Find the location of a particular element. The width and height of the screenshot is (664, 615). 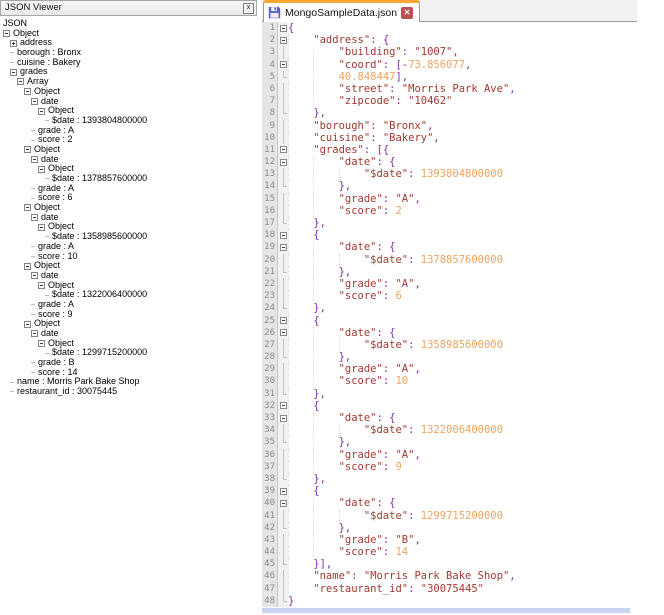

code-text: "street": "Morris Park Ave", is located at coordinates (462, 89).